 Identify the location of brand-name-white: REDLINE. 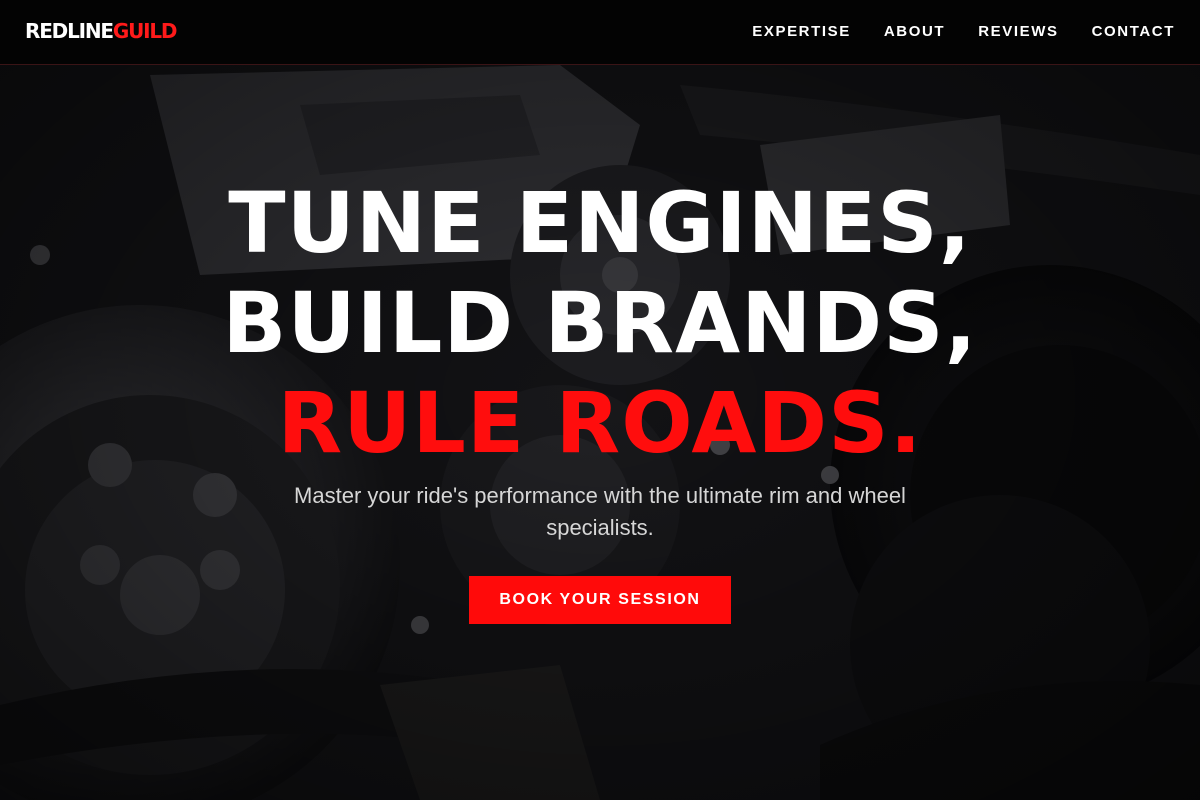
(69, 31).